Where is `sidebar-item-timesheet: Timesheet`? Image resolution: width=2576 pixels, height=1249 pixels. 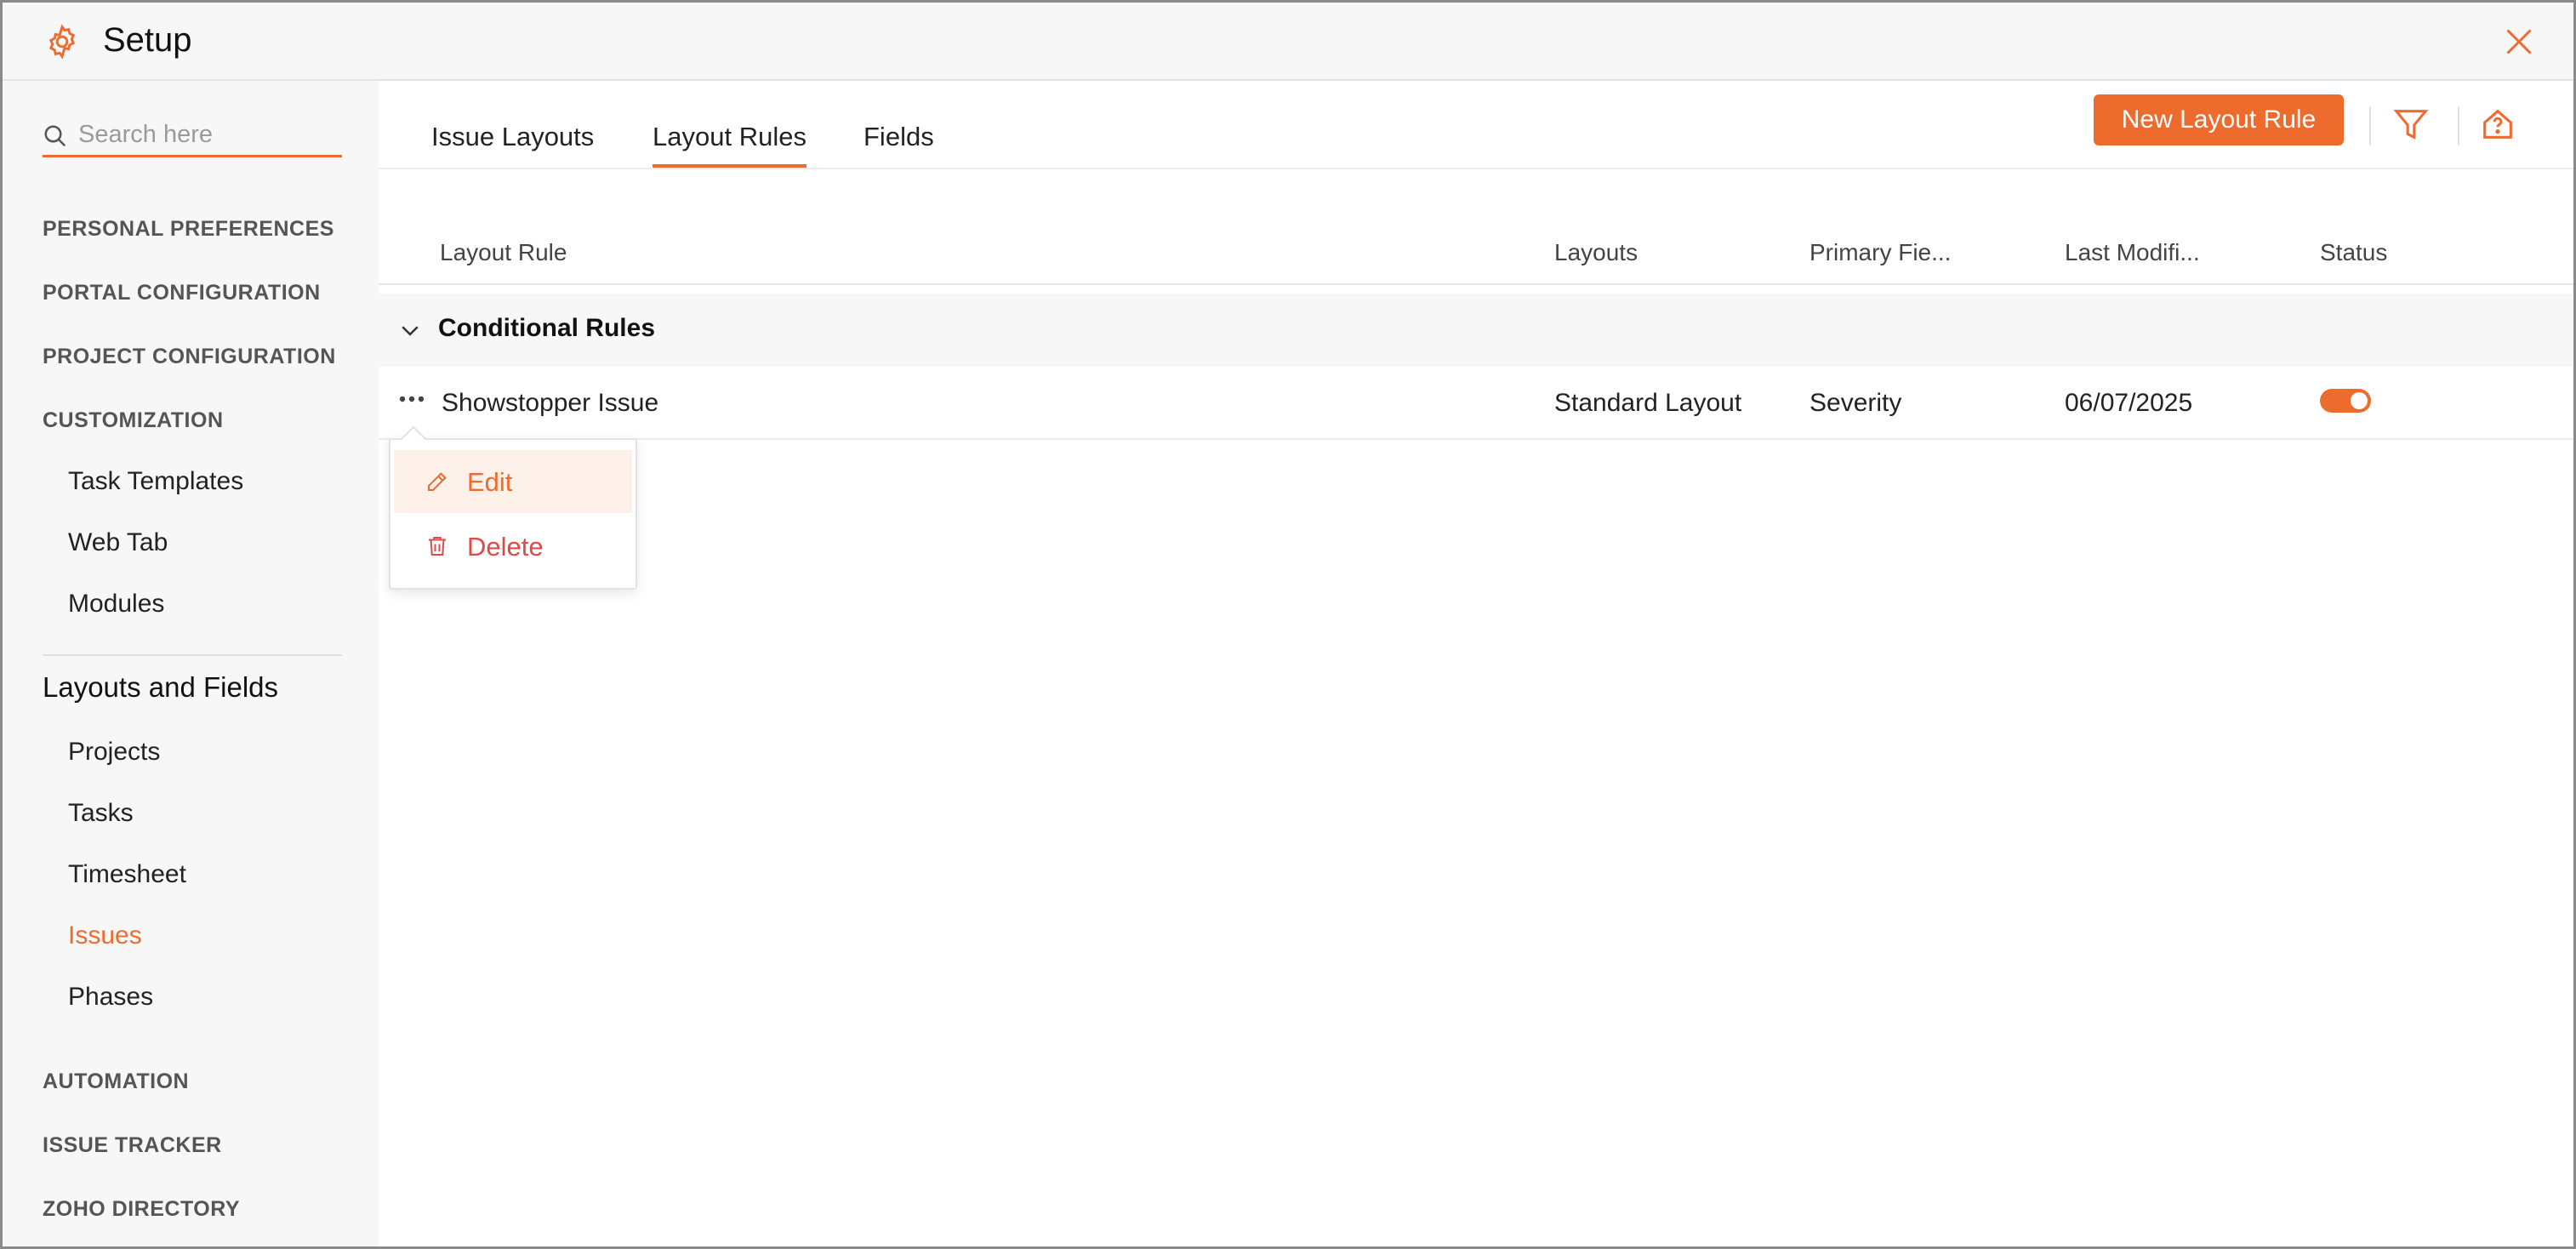 sidebar-item-timesheet: Timesheet is located at coordinates (127, 875).